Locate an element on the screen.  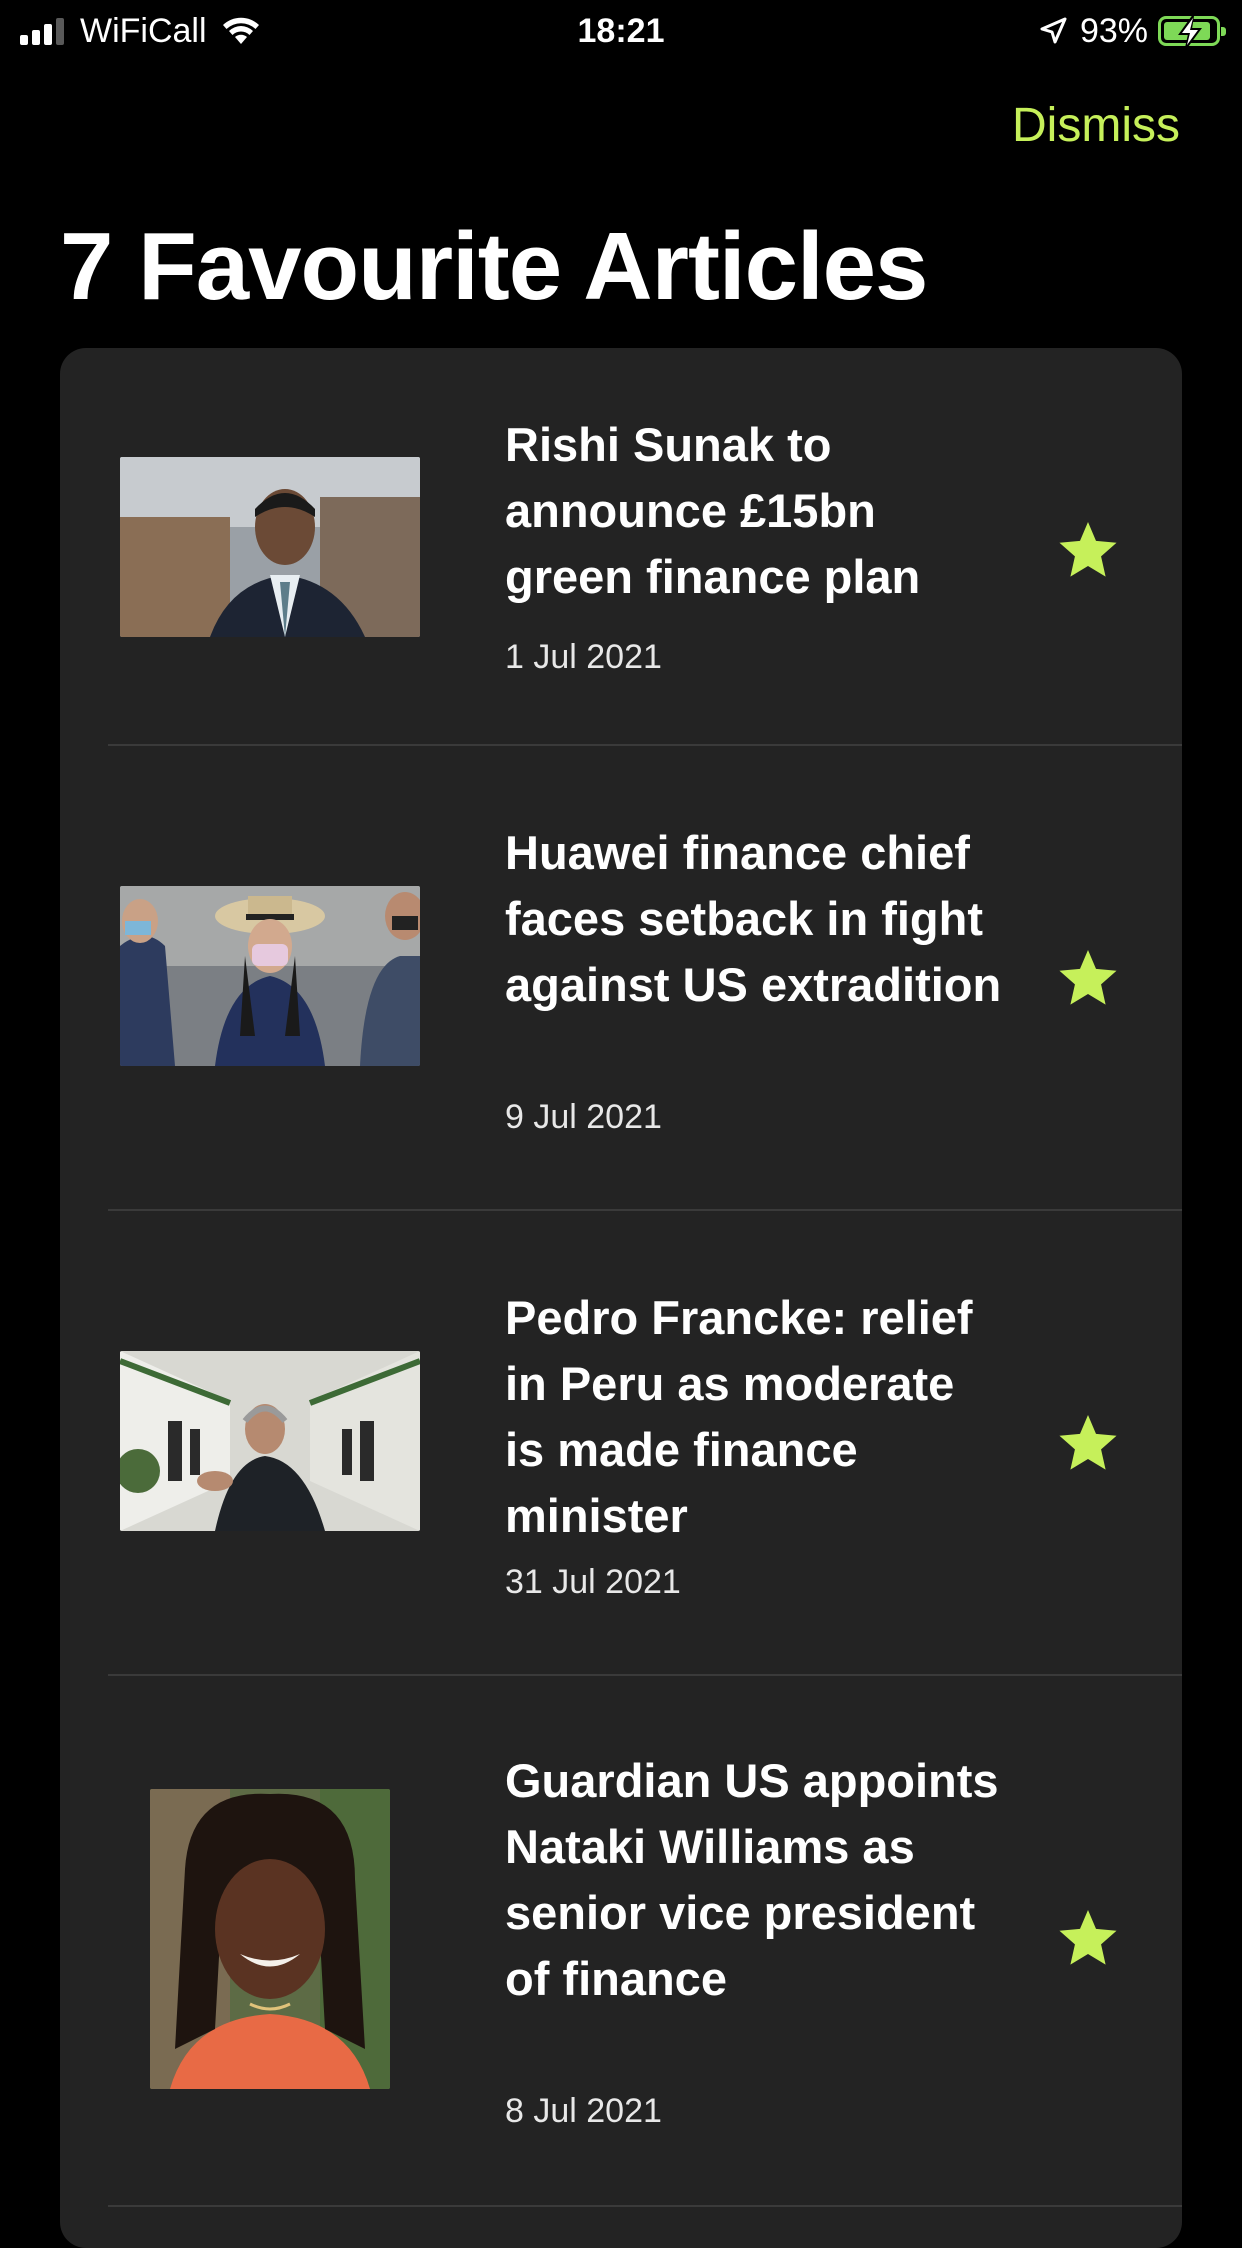
status-right: 93% is located at coordinates (1132, 31).